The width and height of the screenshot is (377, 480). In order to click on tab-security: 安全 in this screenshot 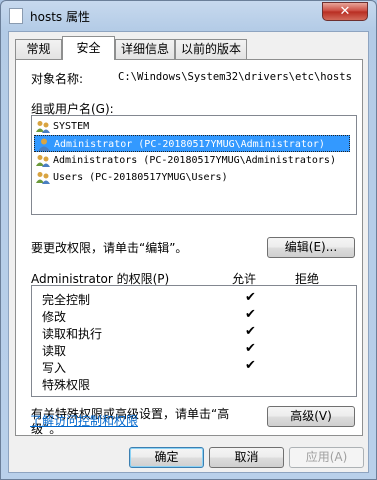, I will do `click(88, 48)`.